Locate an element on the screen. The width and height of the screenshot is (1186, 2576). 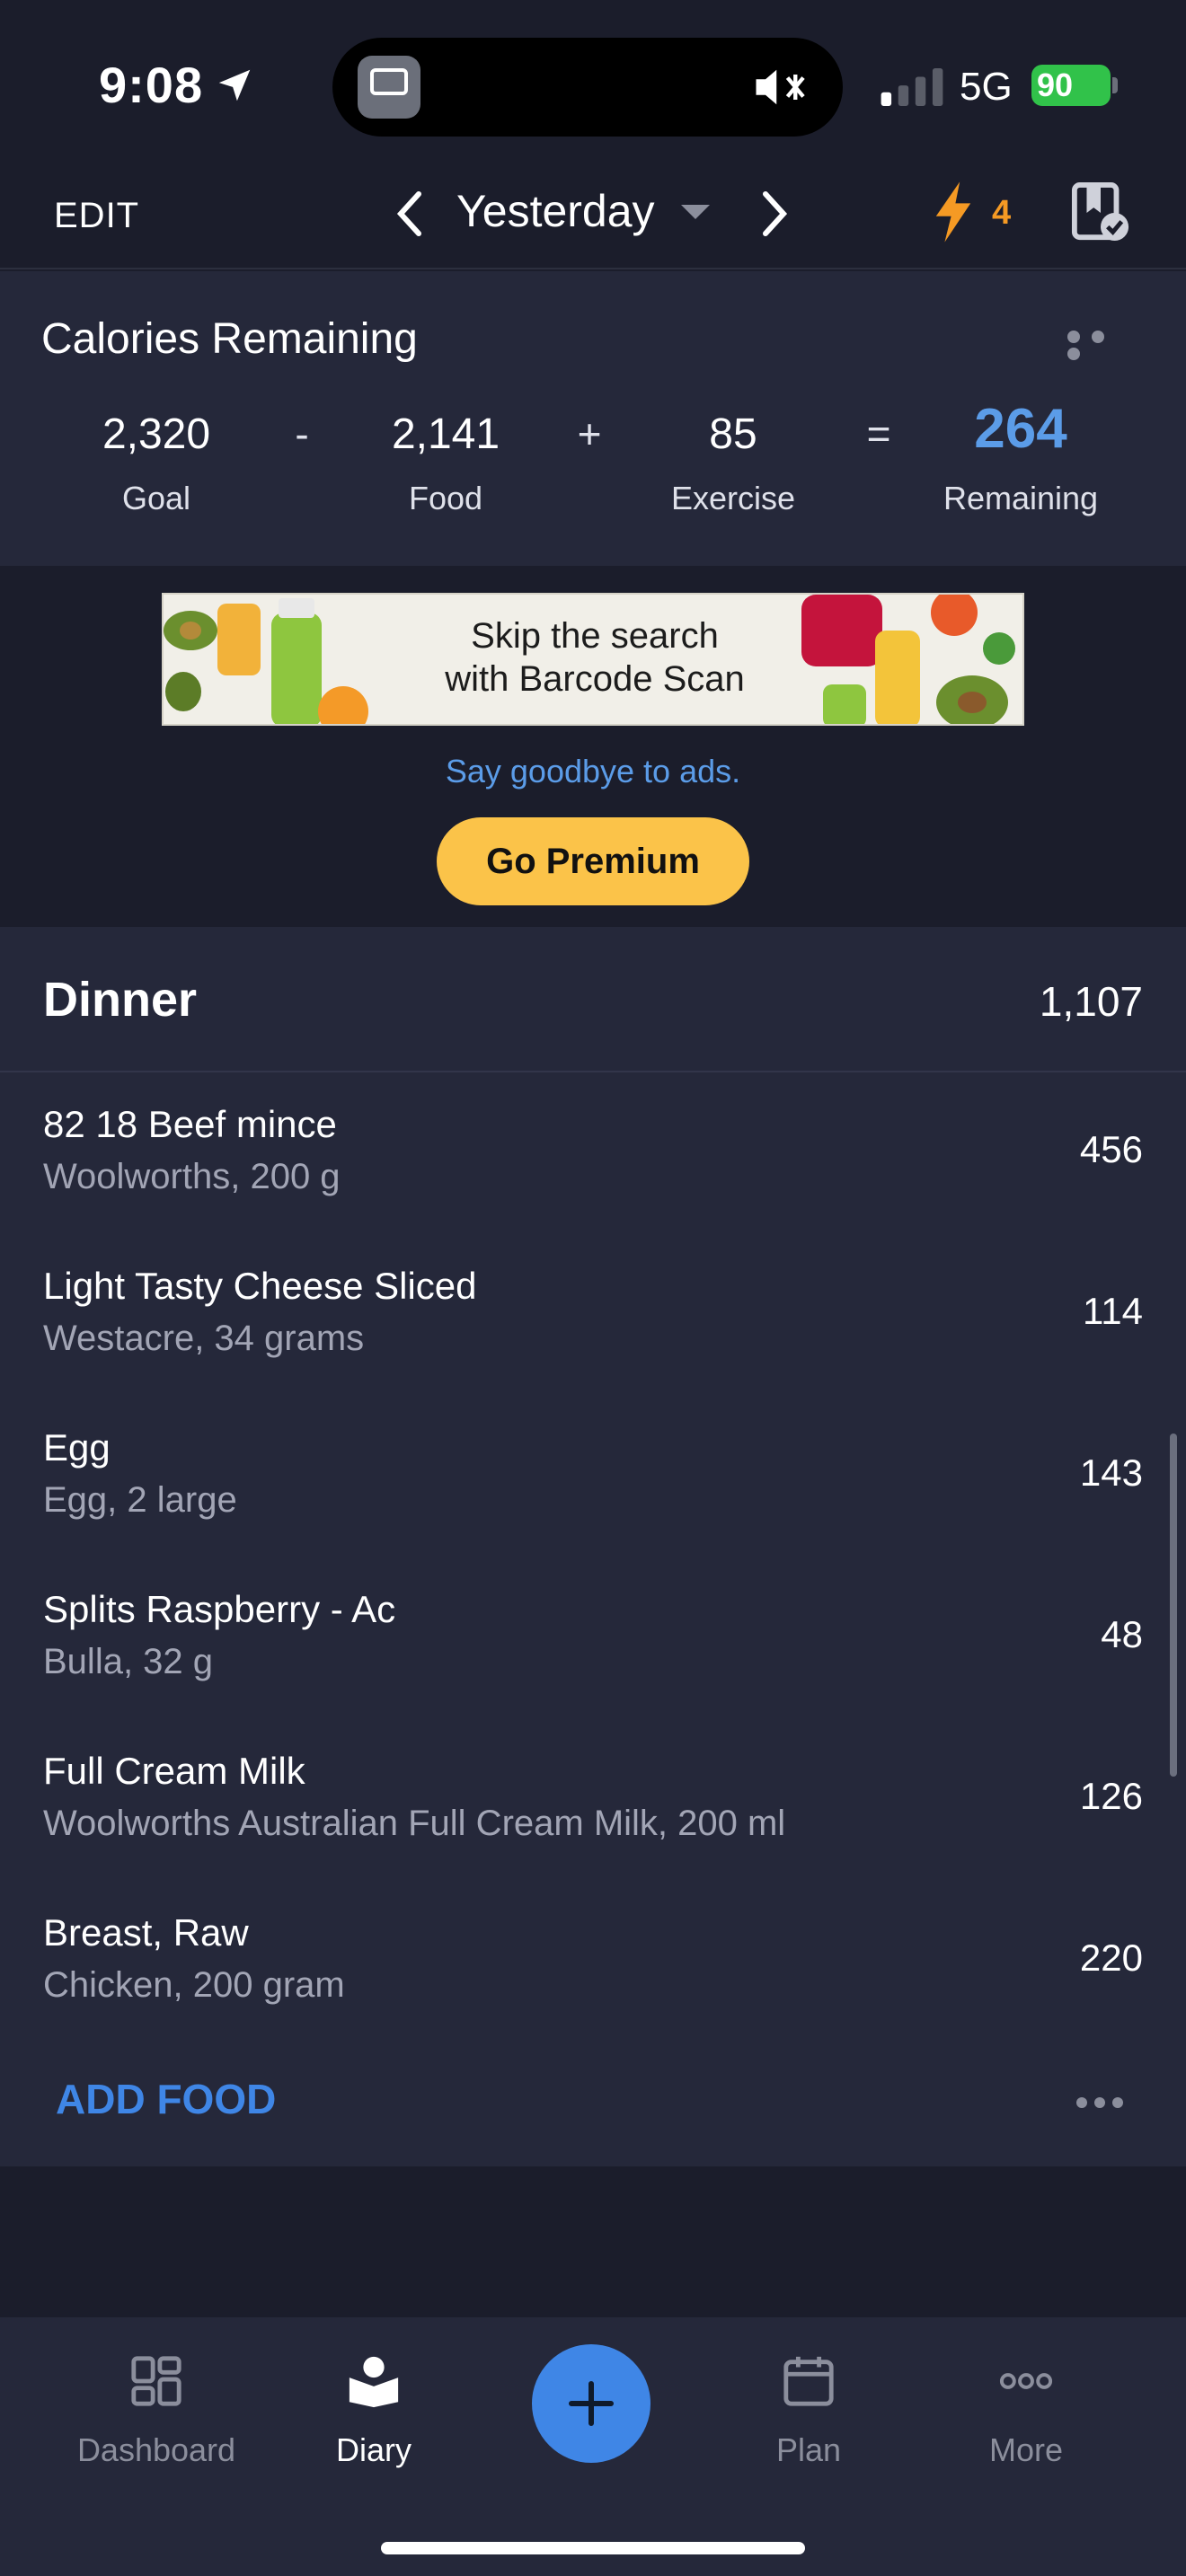
remaining-label: Remaining is located at coordinates (1021, 498).